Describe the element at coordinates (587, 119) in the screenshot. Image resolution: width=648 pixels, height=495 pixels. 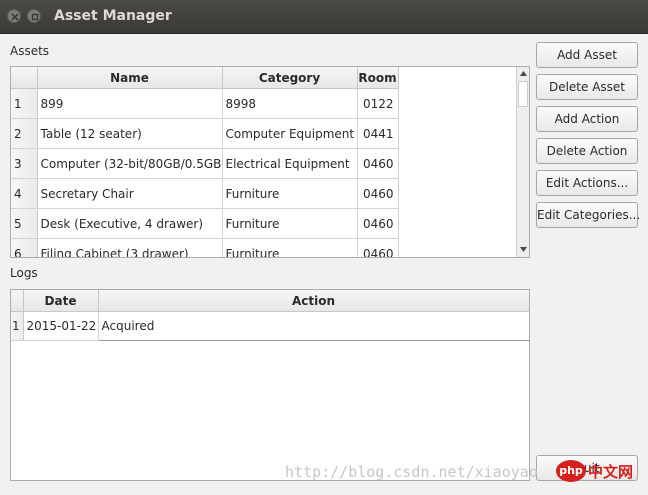
I see `add-action-button: Add Action` at that location.